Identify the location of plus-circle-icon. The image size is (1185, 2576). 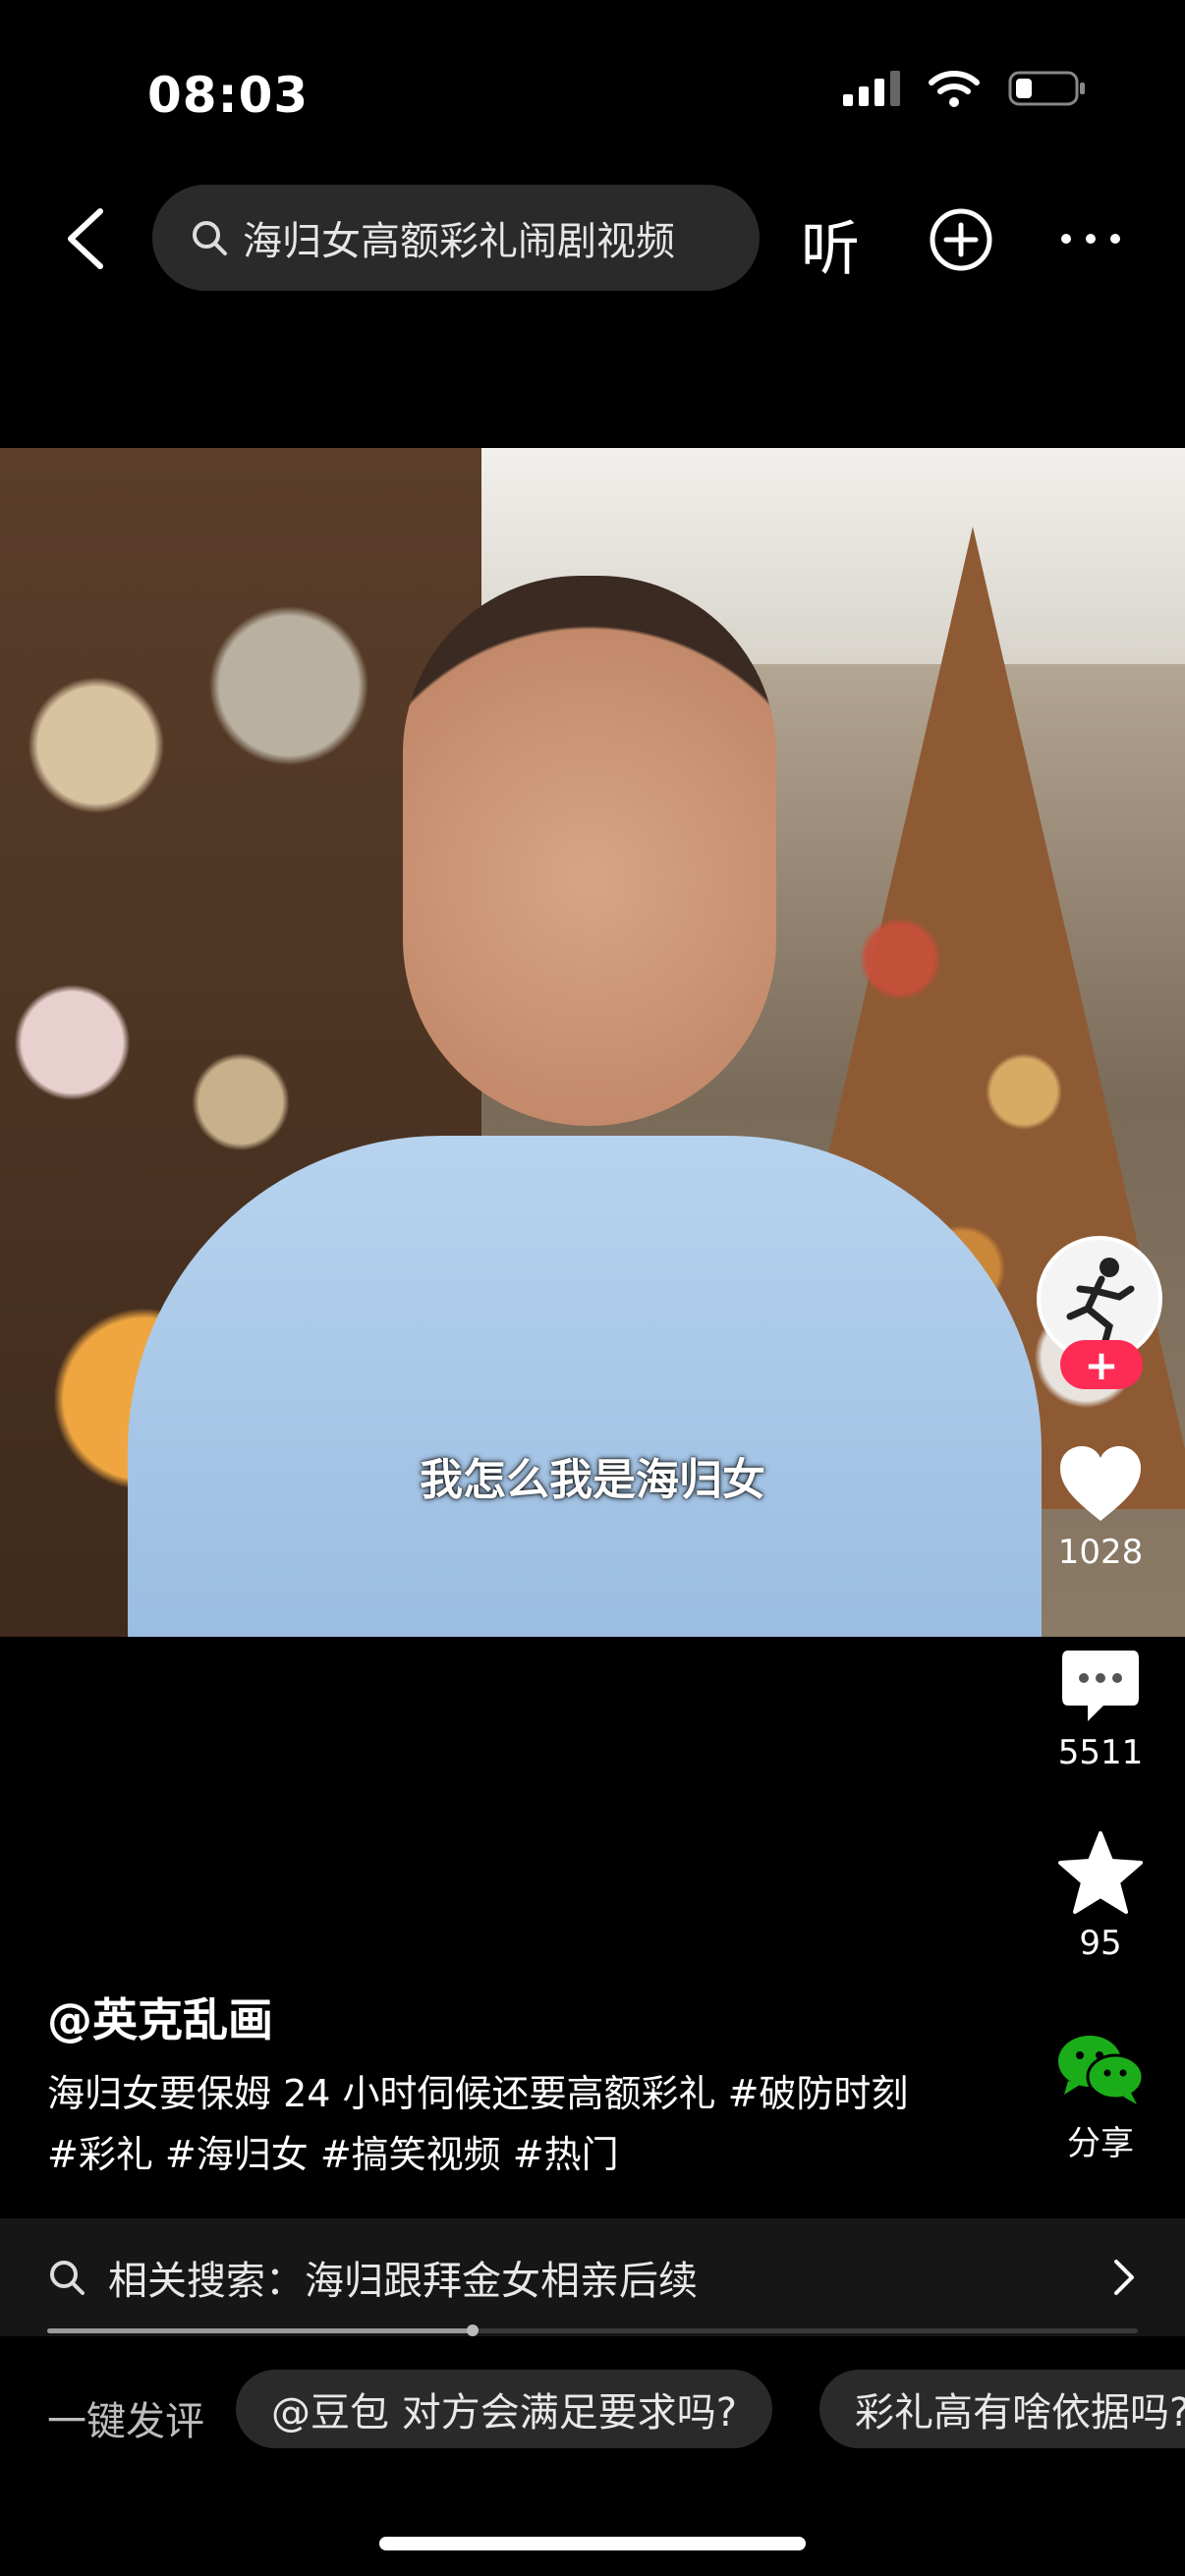
(961, 239).